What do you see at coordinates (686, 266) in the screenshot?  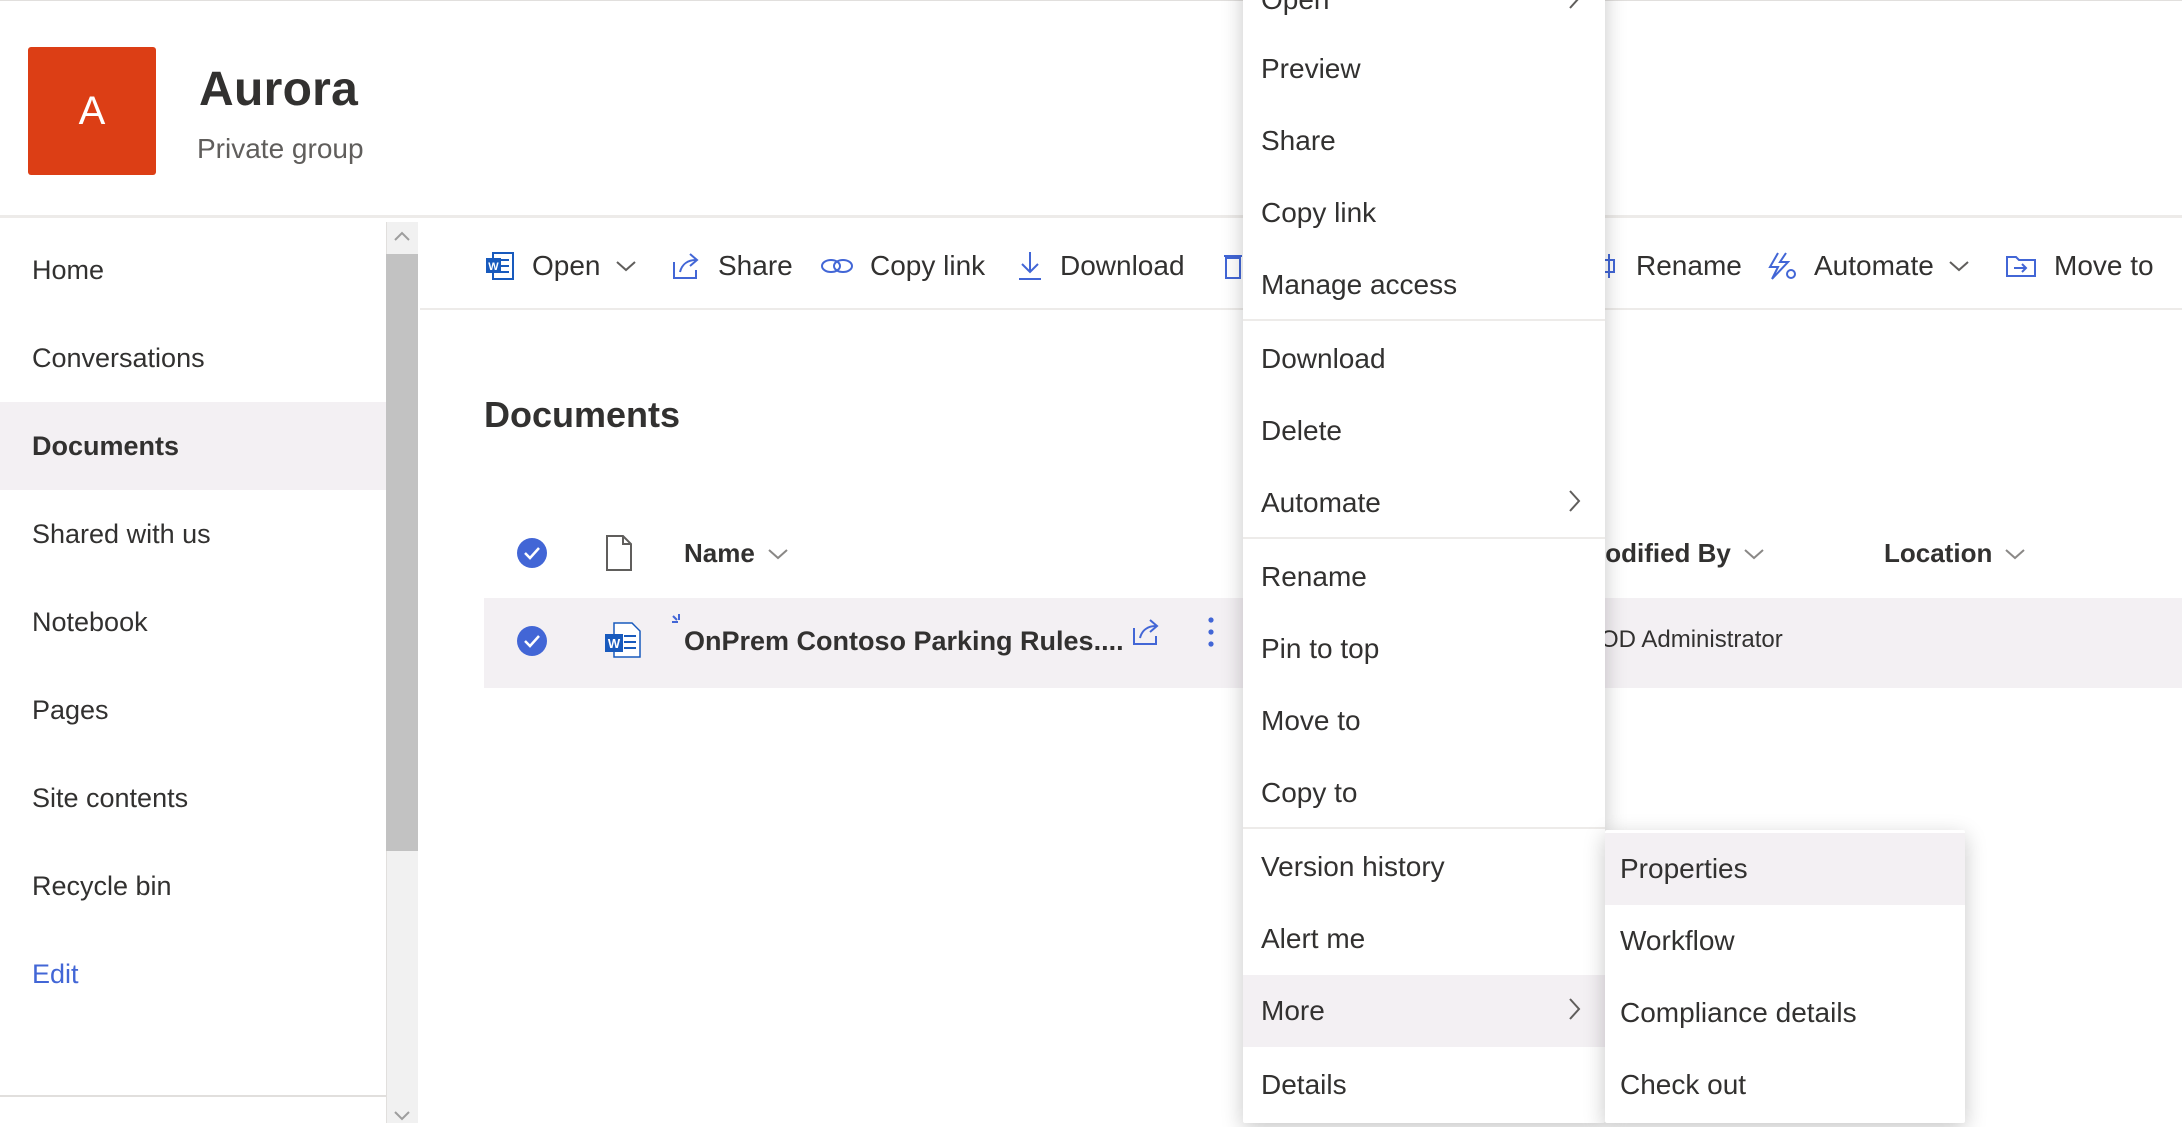 I see `share-icon` at bounding box center [686, 266].